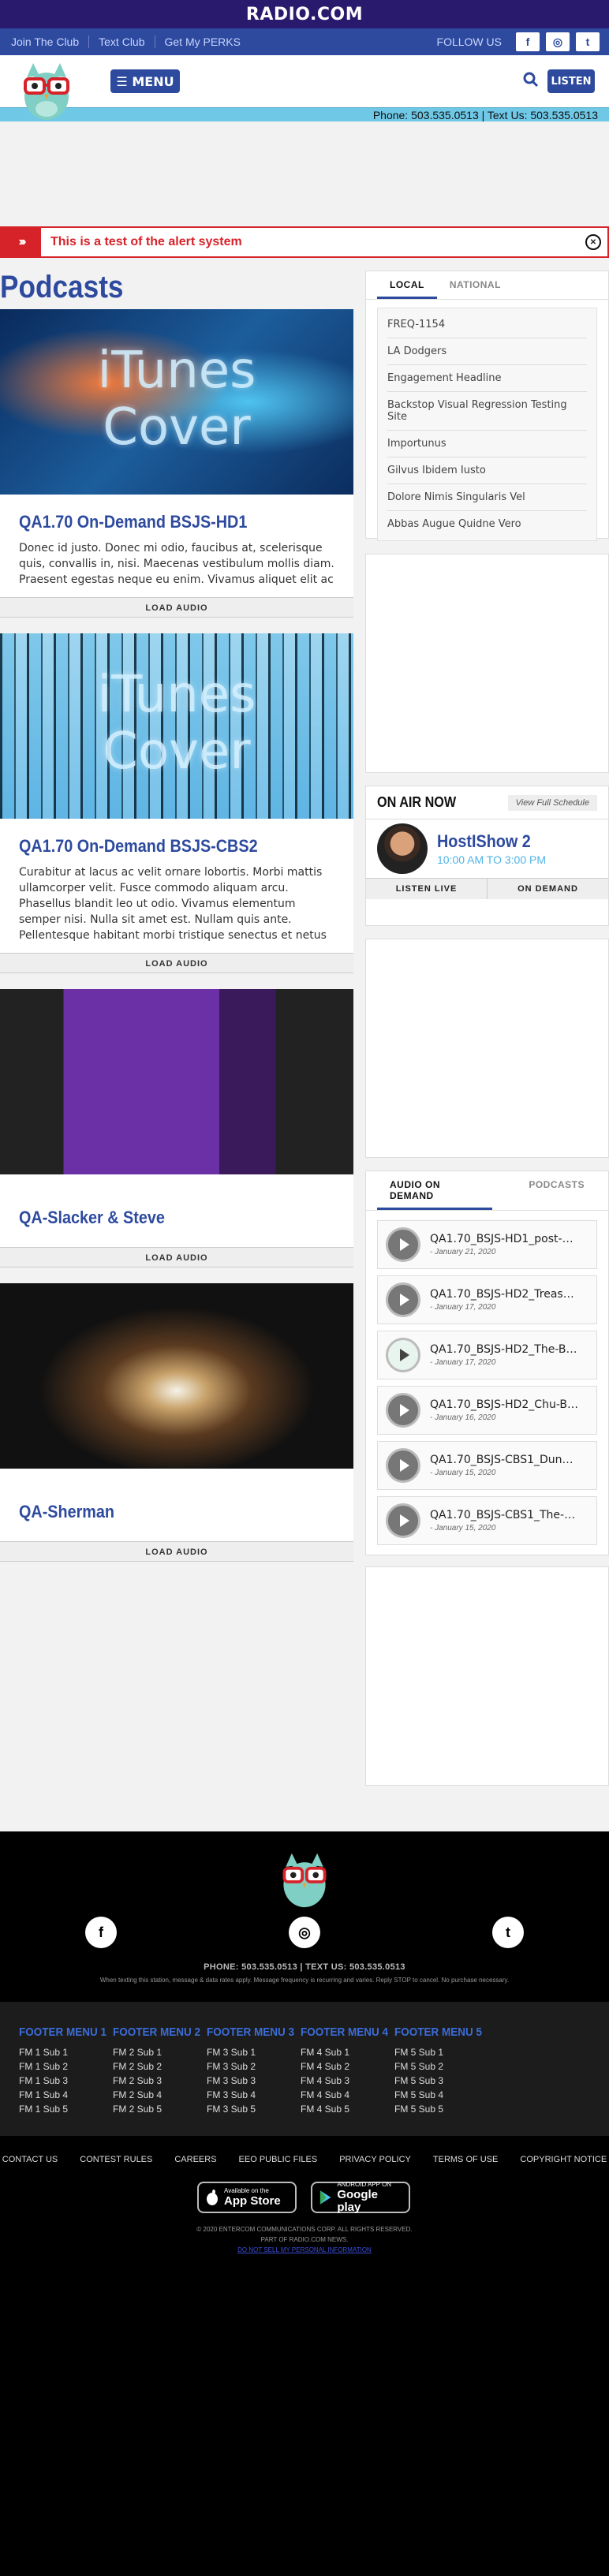 Image resolution: width=609 pixels, height=2576 pixels. What do you see at coordinates (67, 2095) in the screenshot?
I see `footer-menu-item: FM 1 Sub 4` at bounding box center [67, 2095].